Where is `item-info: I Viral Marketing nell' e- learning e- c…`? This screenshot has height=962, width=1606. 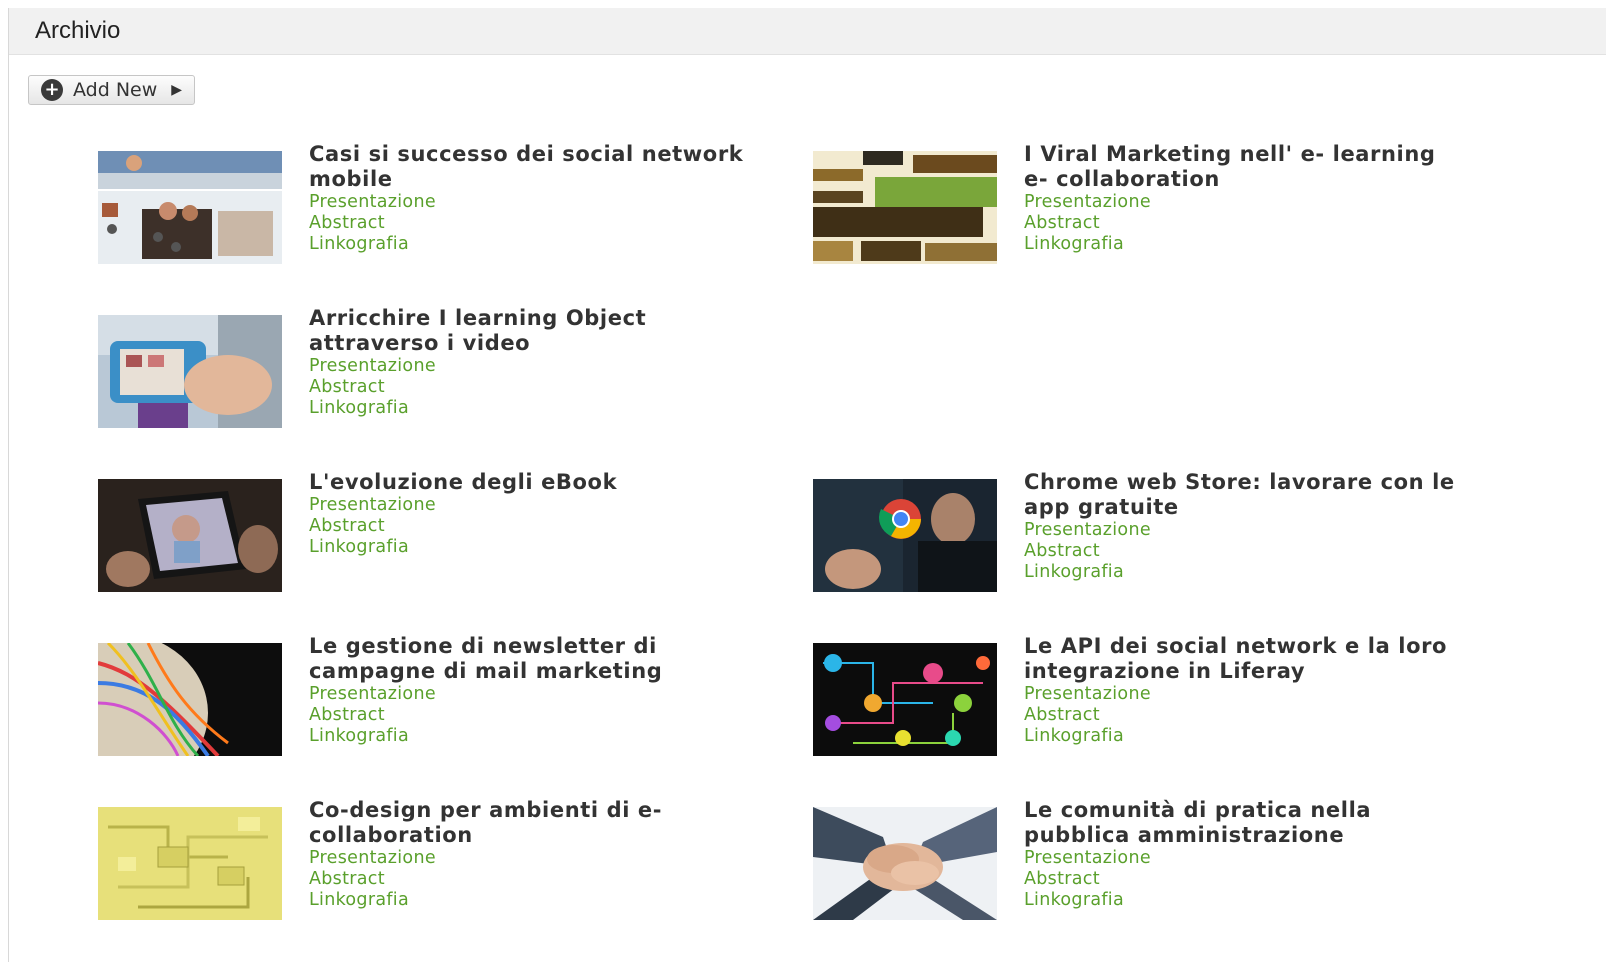 item-info: I Viral Marketing nell' e- learning e- c… is located at coordinates (1244, 198).